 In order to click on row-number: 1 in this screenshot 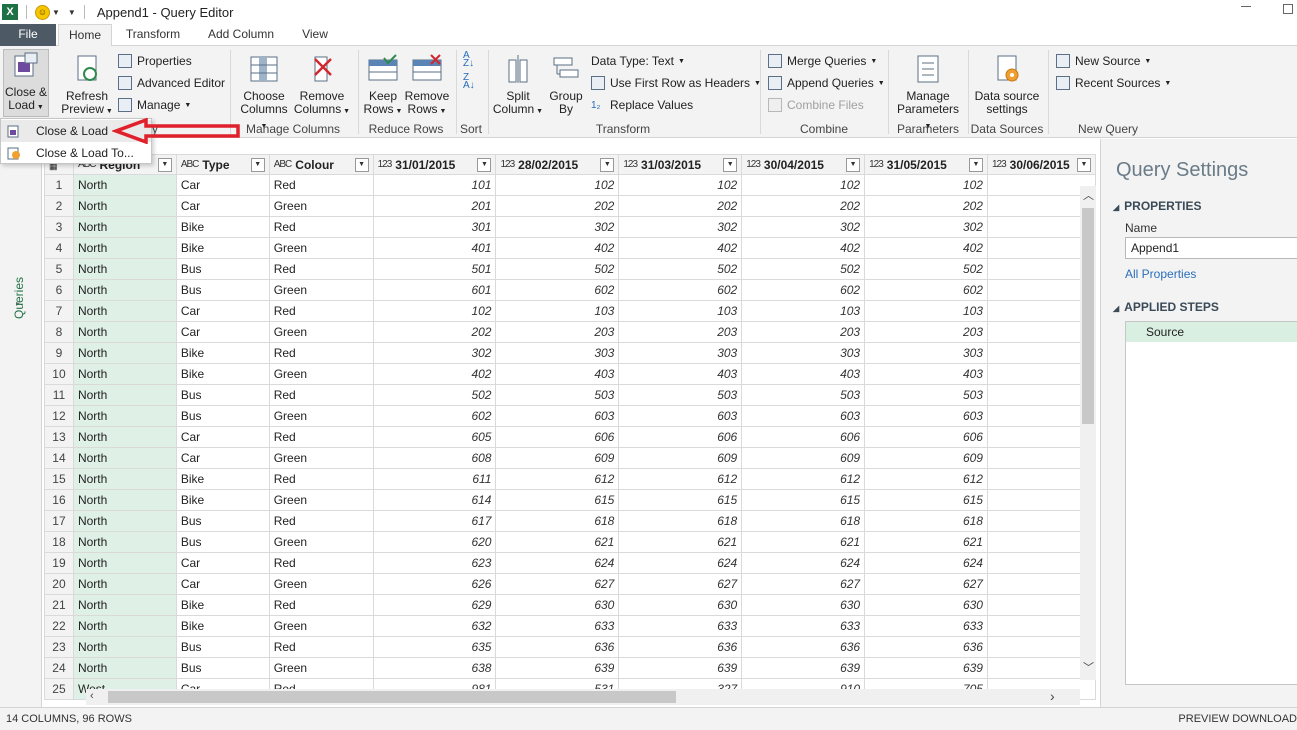, I will do `click(59, 185)`.